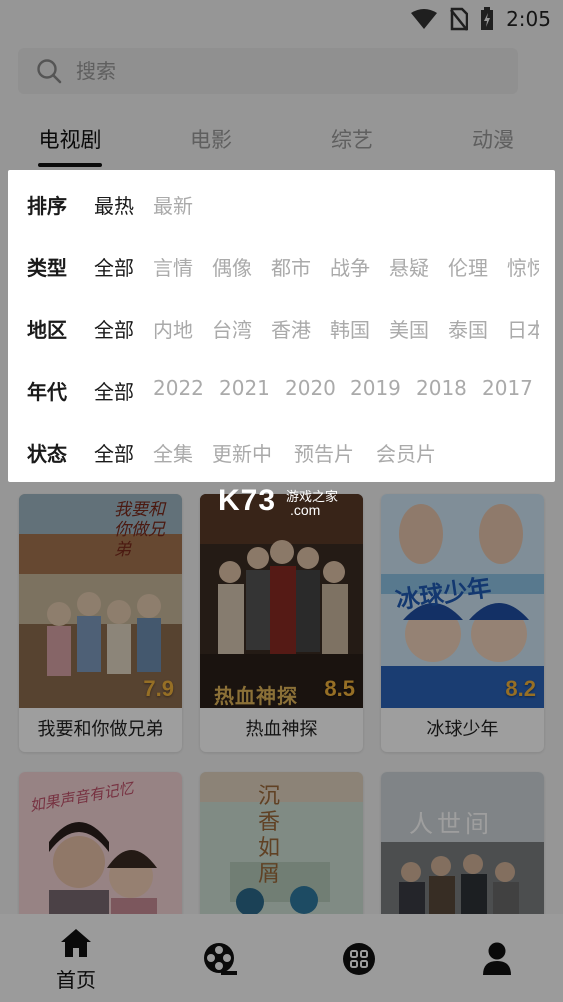  Describe the element at coordinates (281, 204) in the screenshot. I see `filter-row-sort: 排序 最热 最新` at that location.